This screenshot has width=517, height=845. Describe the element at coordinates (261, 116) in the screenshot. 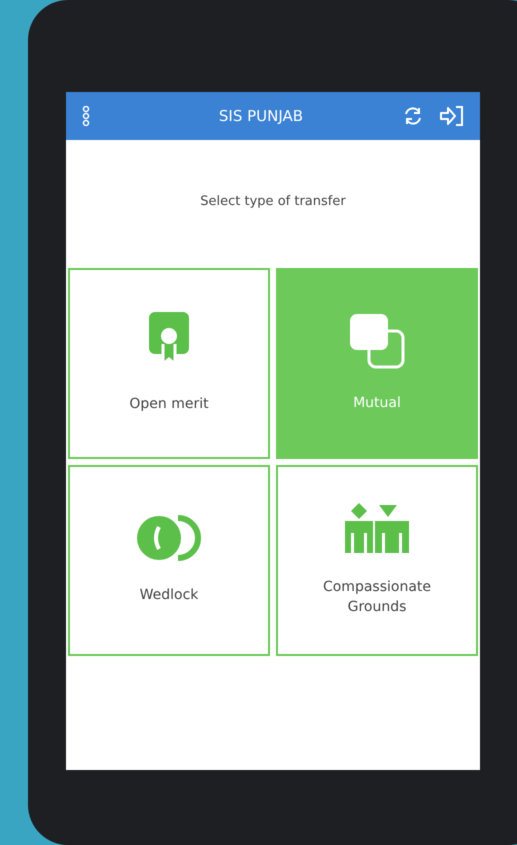

I see `app-title: SIS PUNJAB` at that location.